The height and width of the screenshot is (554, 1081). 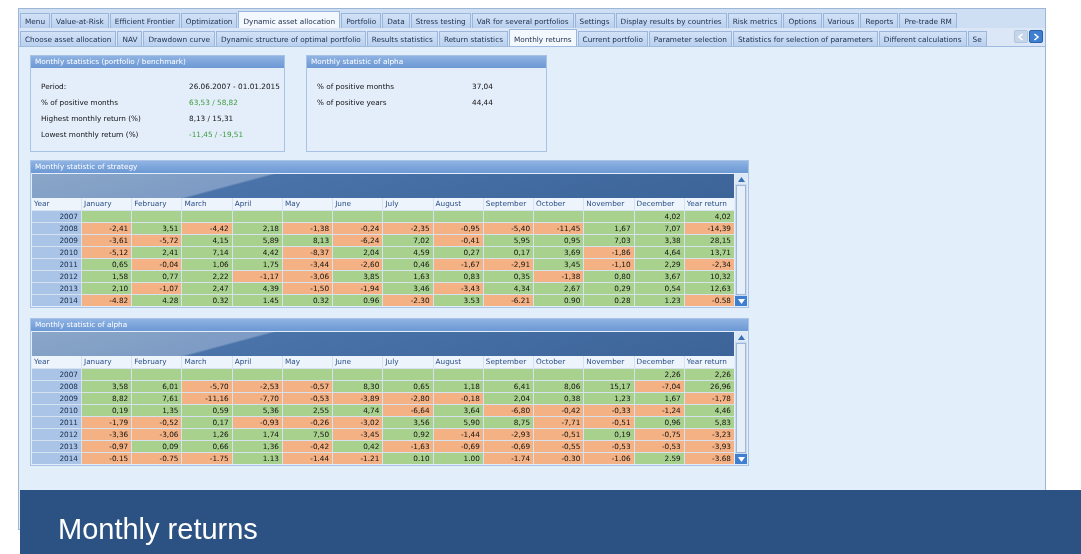 I want to click on chevron-left-icon, so click(x=1021, y=36).